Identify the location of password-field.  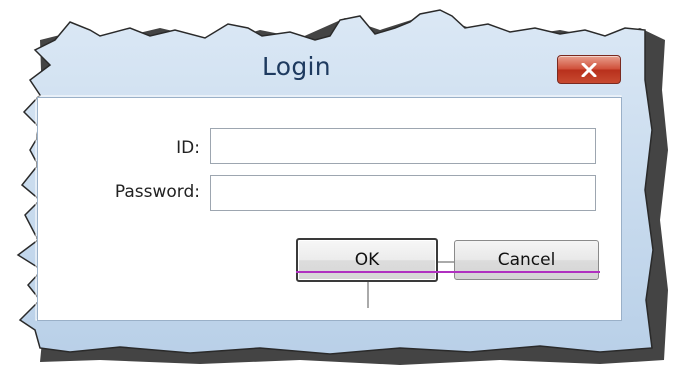
(403, 193).